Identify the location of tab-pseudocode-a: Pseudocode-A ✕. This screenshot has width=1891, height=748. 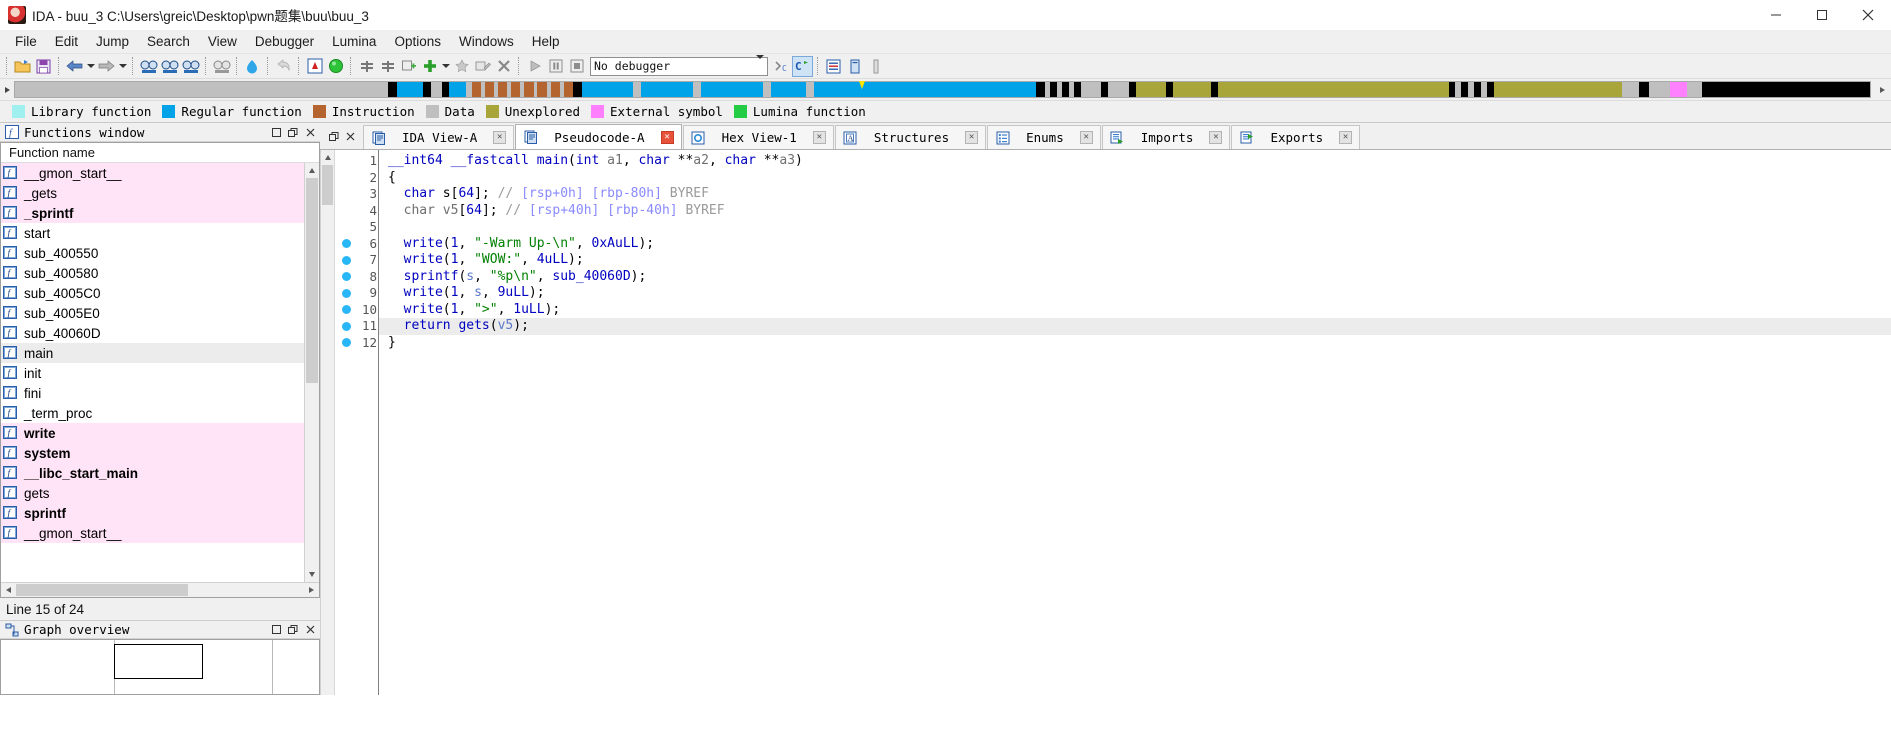
(598, 136).